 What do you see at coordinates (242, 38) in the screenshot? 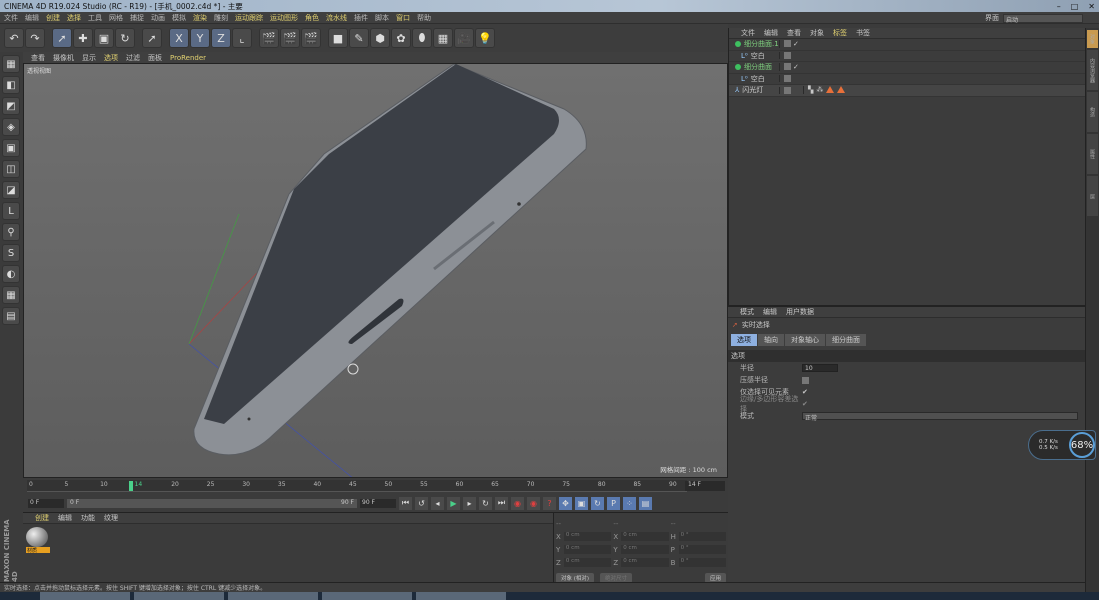
I see `coordinate-system-icon: ⌞` at bounding box center [242, 38].